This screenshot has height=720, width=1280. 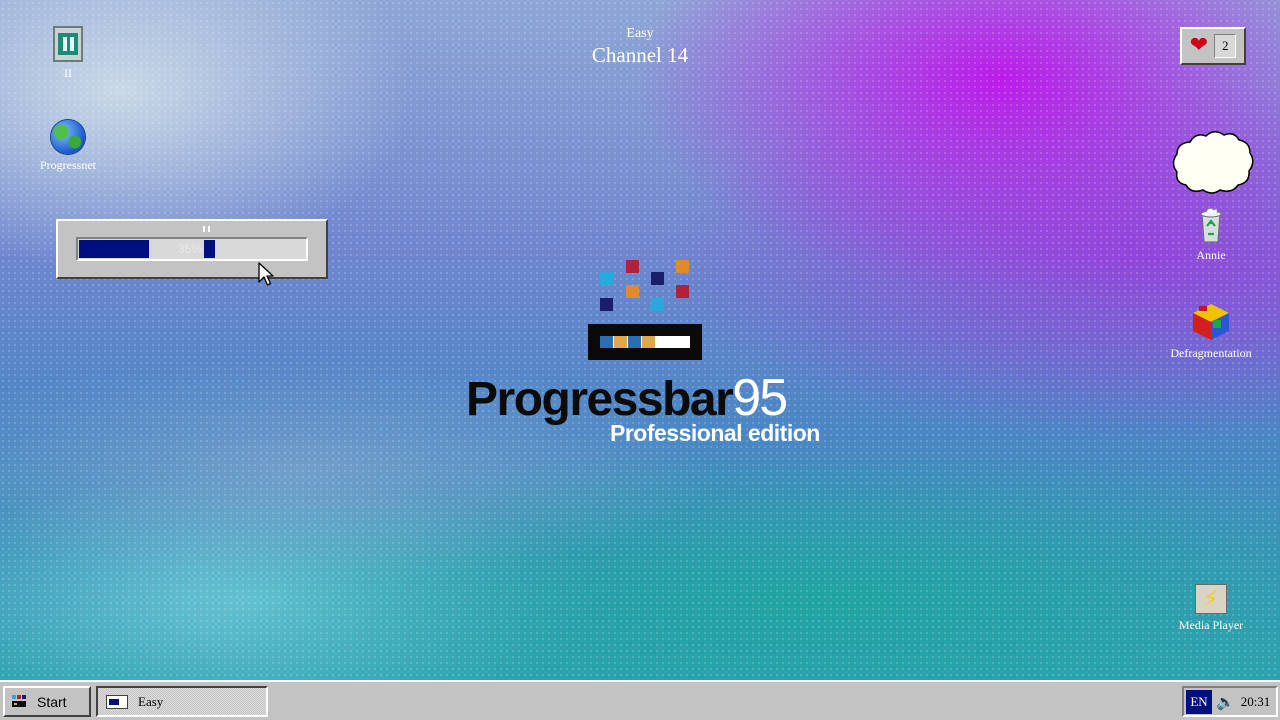 I want to click on desktop-icon-ii: II, so click(x=68, y=53).